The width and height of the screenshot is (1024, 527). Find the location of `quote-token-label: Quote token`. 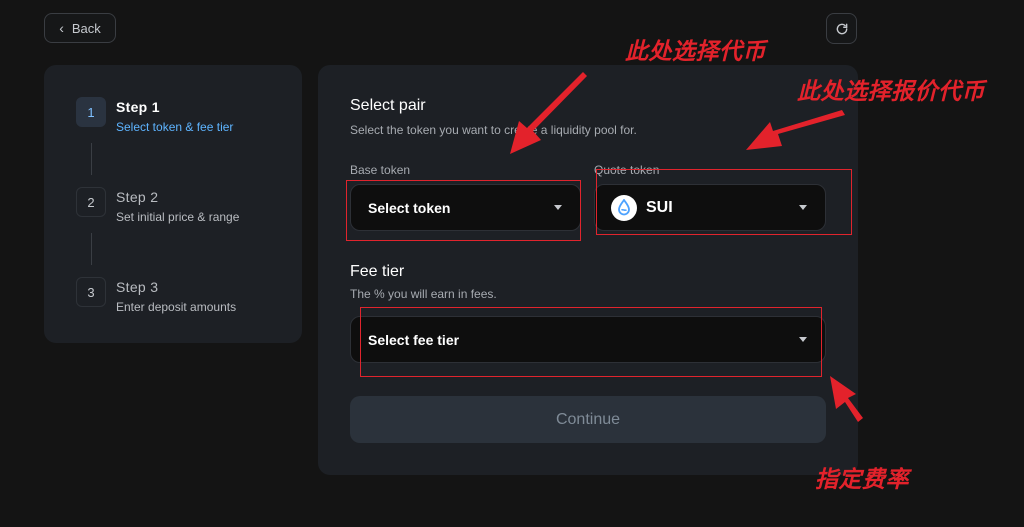

quote-token-label: Quote token is located at coordinates (627, 170).